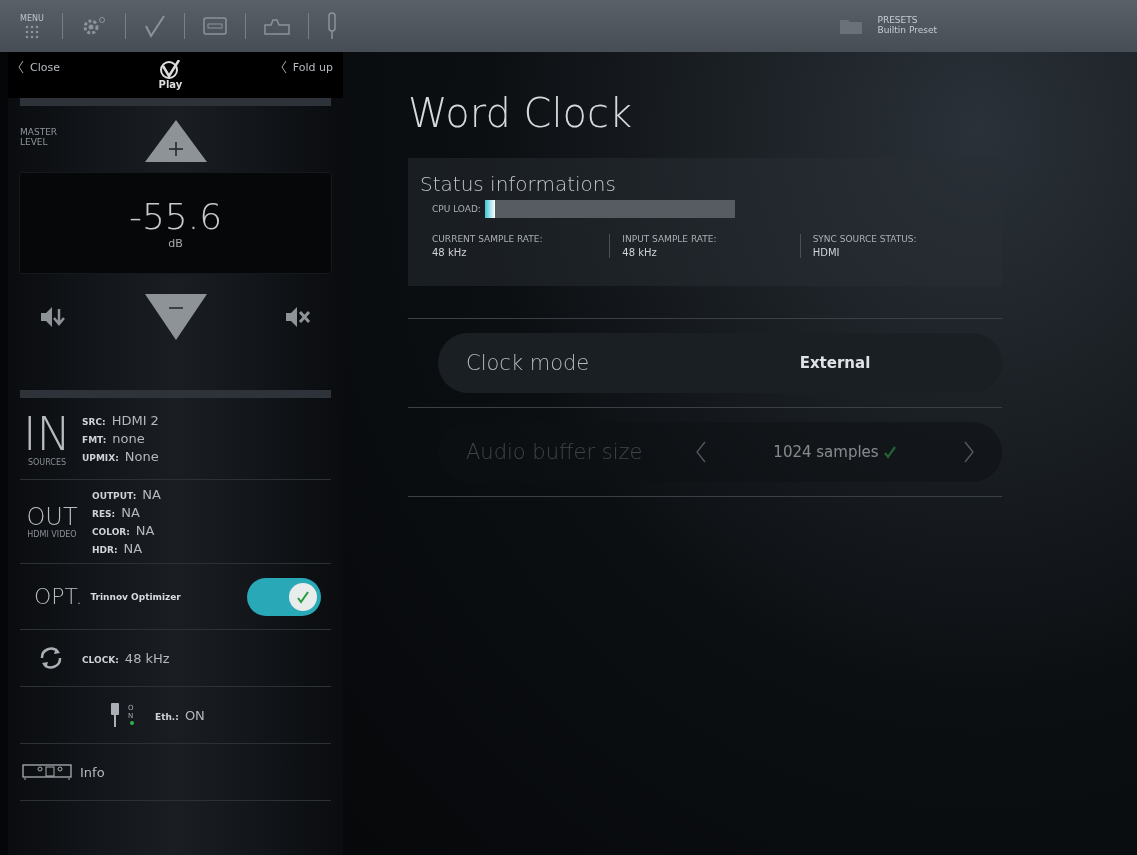 The height and width of the screenshot is (855, 1137). Describe the element at coordinates (670, 239) in the screenshot. I see `status-label: INPUT SAMPLE RATE:` at that location.